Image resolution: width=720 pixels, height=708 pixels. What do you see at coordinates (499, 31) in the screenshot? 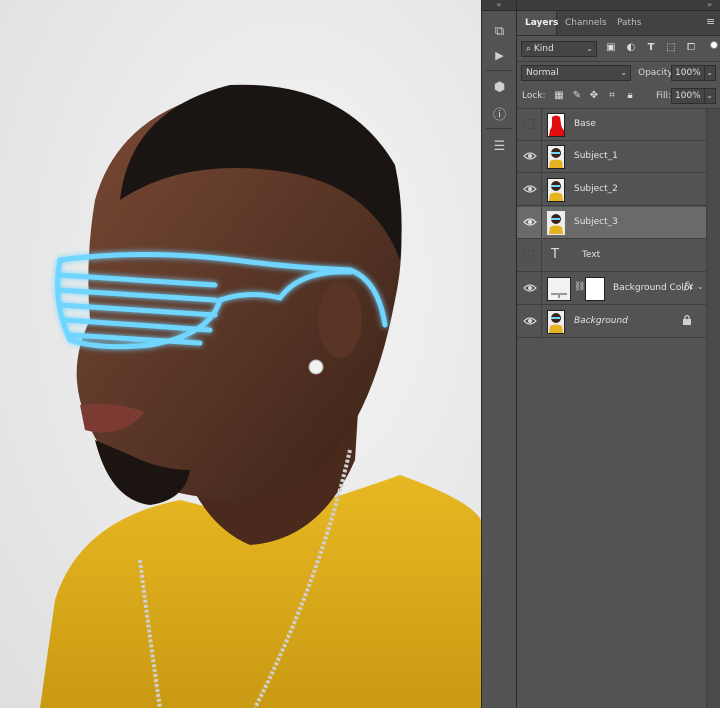
I see `history-icon: ⧉` at bounding box center [499, 31].